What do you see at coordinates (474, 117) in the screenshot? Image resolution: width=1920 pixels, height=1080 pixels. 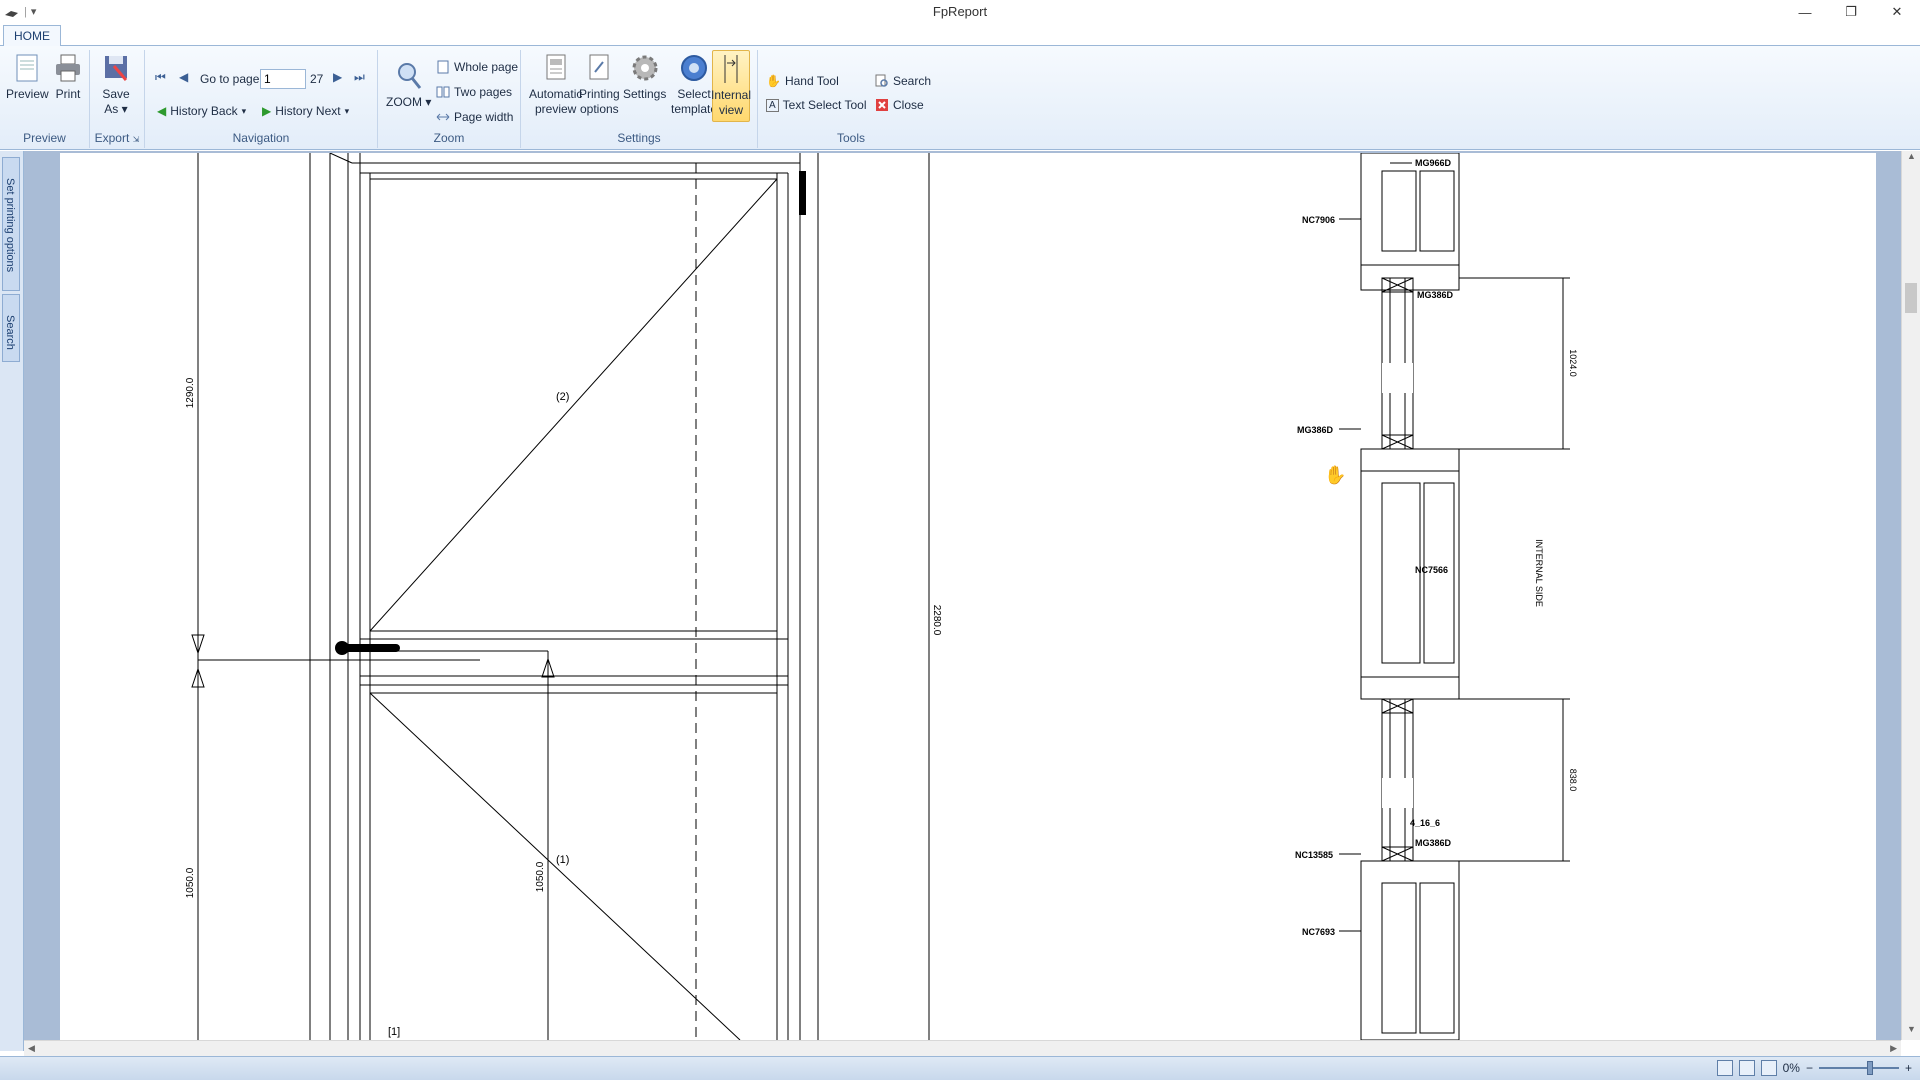 I see `page-width-button: Page width` at bounding box center [474, 117].